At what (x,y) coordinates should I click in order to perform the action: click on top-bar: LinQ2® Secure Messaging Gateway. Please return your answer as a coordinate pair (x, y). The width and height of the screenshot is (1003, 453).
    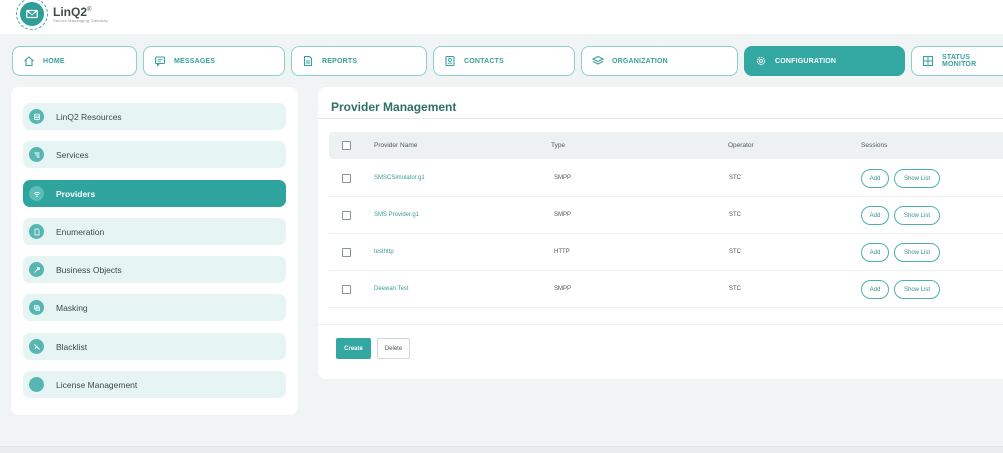
    Looking at the image, I should click on (501, 17).